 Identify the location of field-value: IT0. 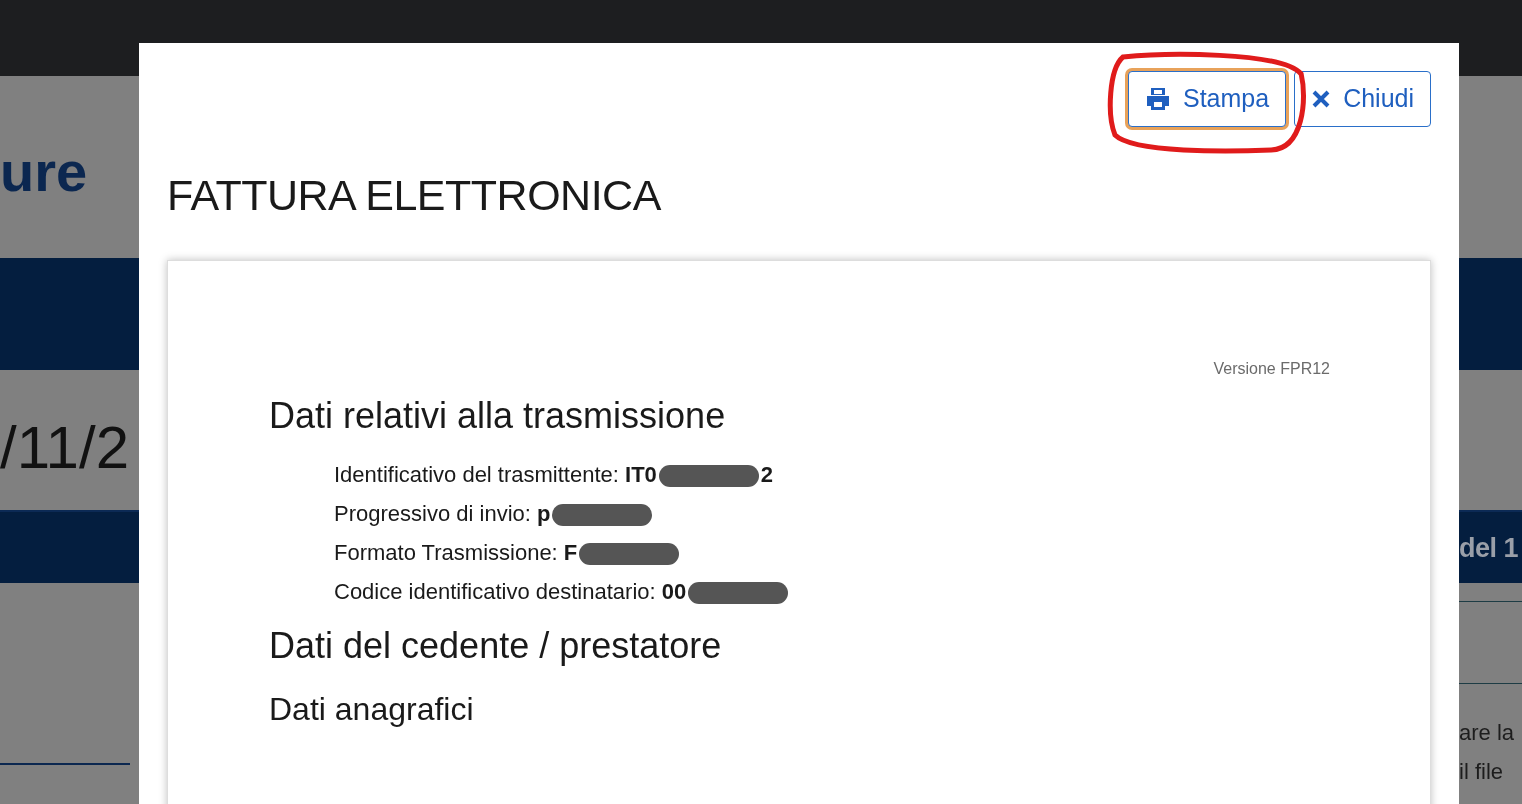
(641, 474).